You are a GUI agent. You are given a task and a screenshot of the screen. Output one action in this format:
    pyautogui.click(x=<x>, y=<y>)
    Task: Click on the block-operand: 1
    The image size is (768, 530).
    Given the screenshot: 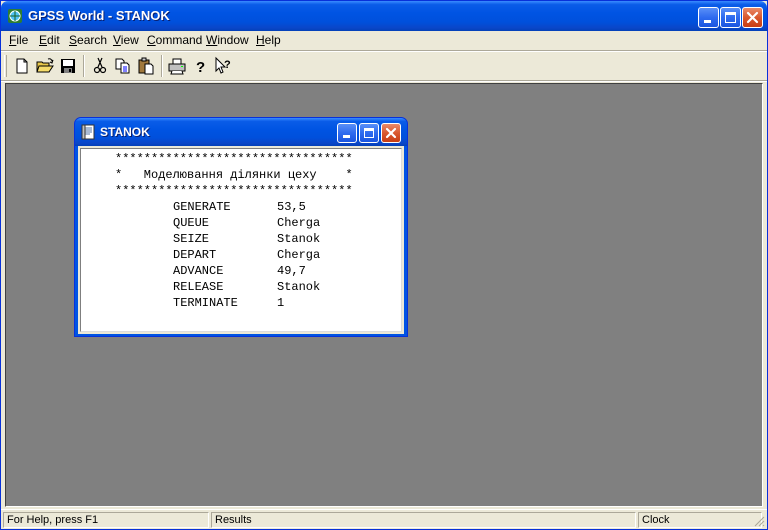 What is the action you would take?
    pyautogui.click(x=281, y=303)
    